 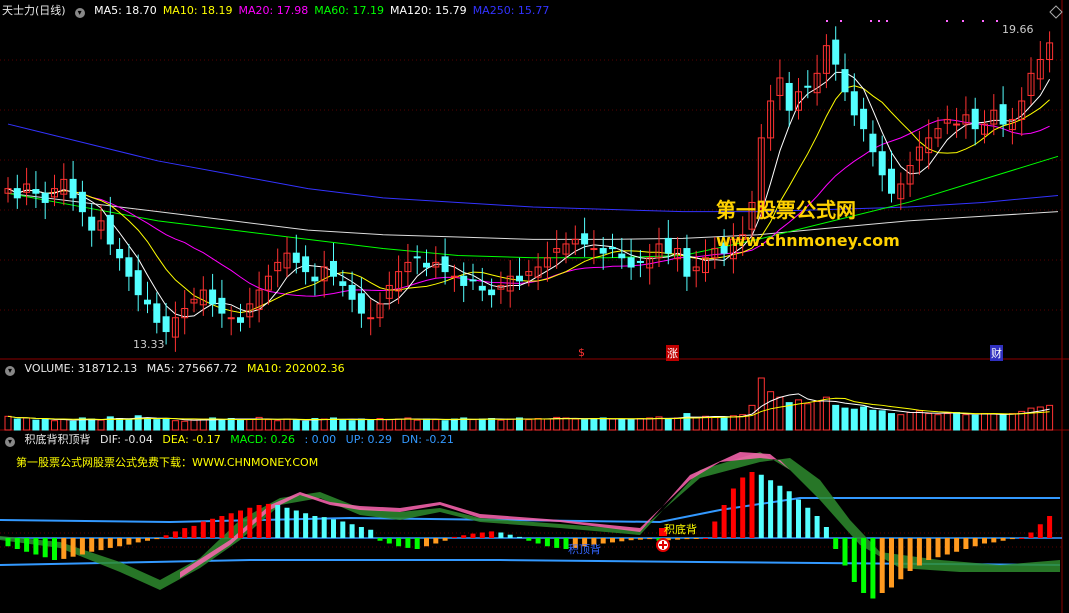 What do you see at coordinates (192, 368) in the screenshot?
I see `volume-ma5: MA5: 275667.72` at bounding box center [192, 368].